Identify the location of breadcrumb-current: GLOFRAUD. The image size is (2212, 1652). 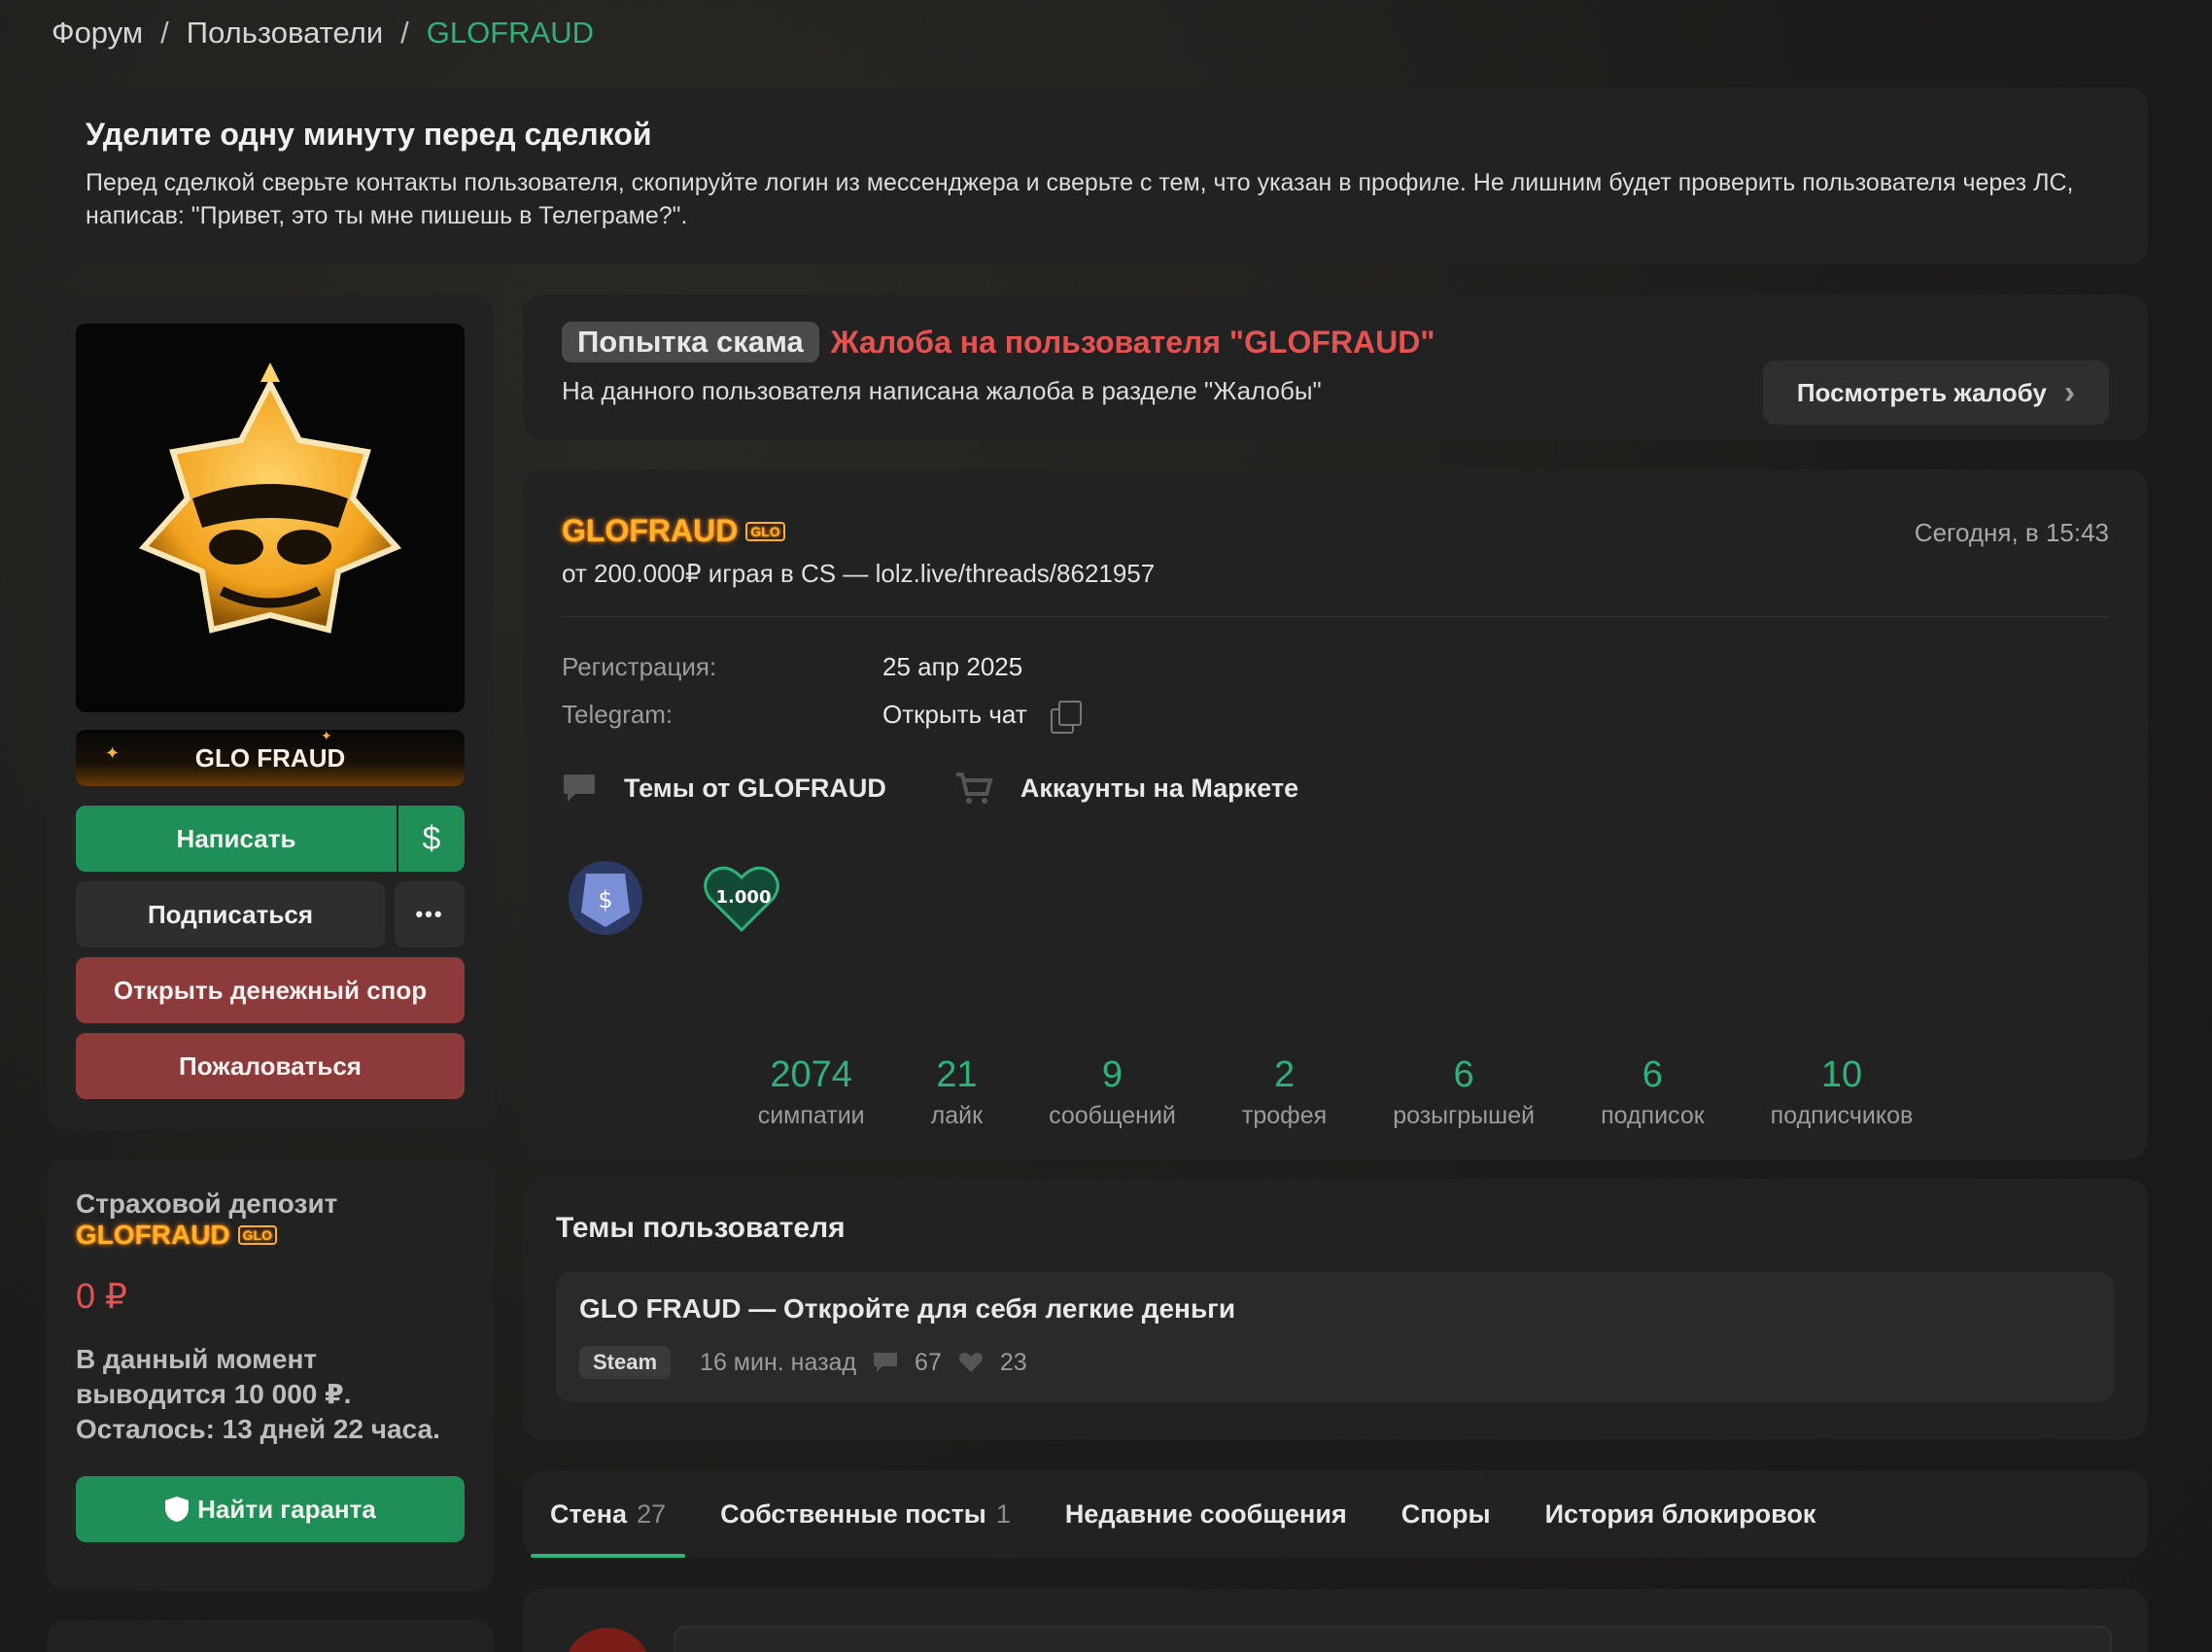
(510, 33).